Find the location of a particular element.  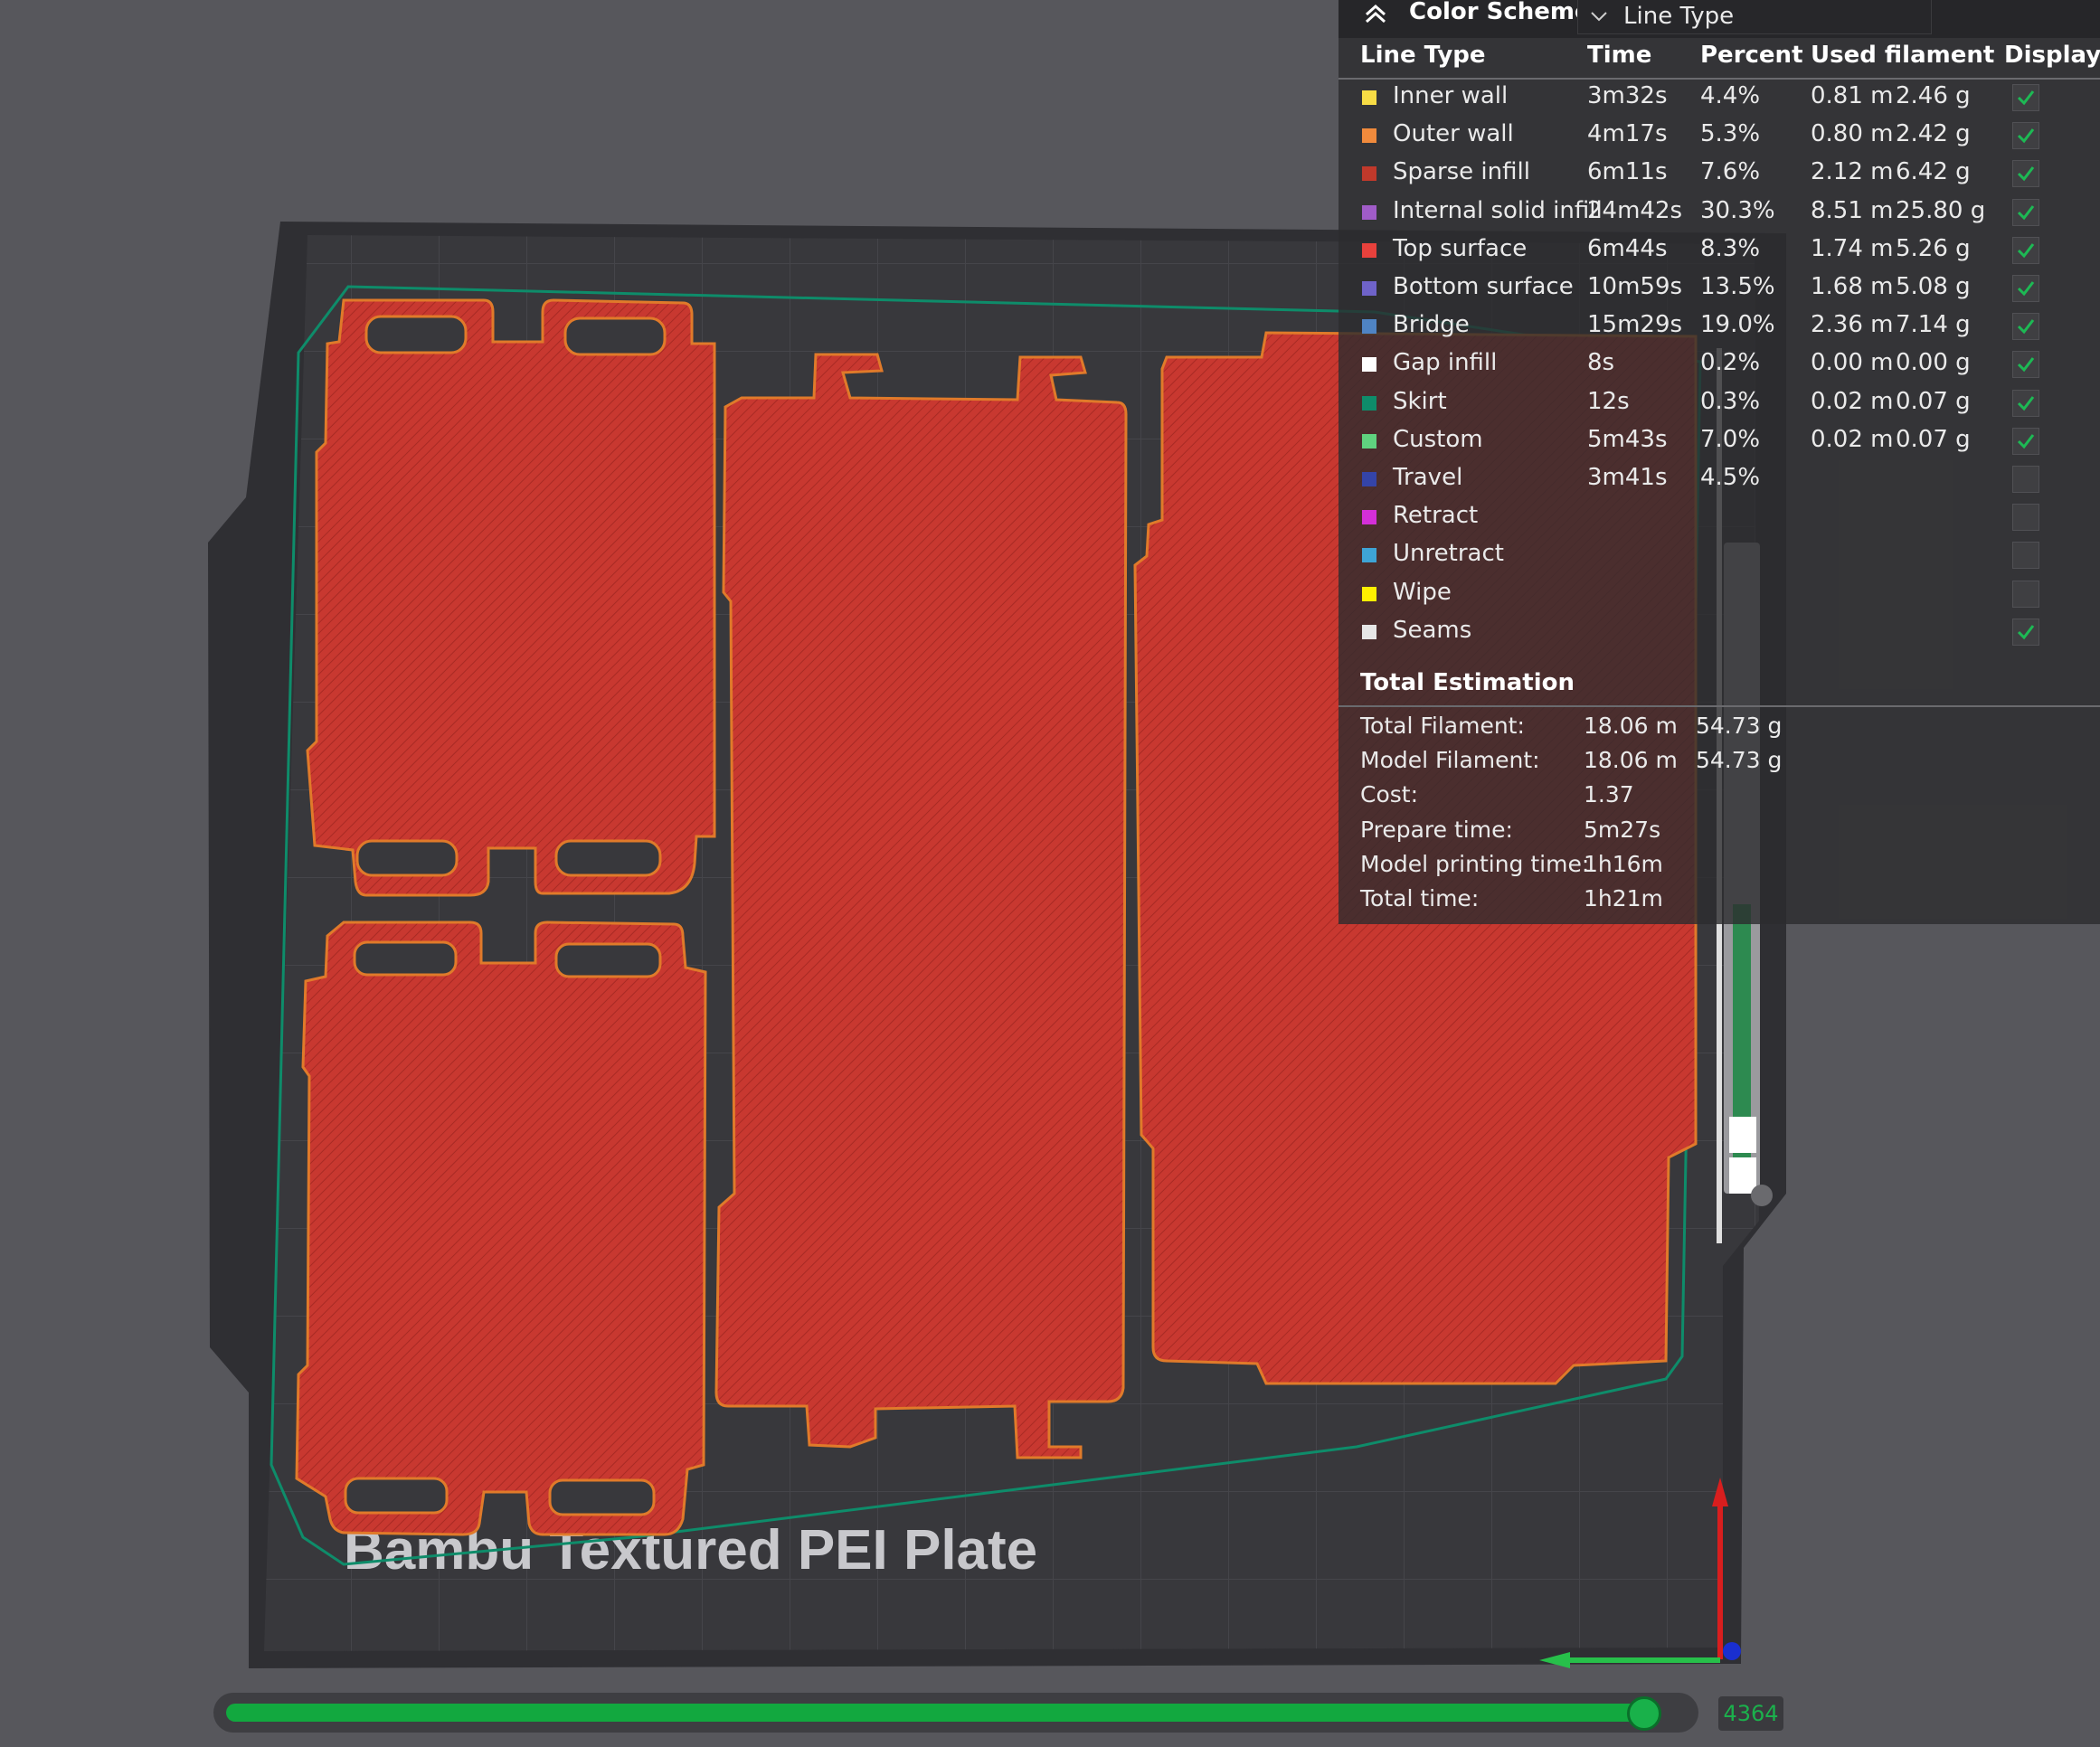

line-type-name: Retract is located at coordinates (1436, 516).